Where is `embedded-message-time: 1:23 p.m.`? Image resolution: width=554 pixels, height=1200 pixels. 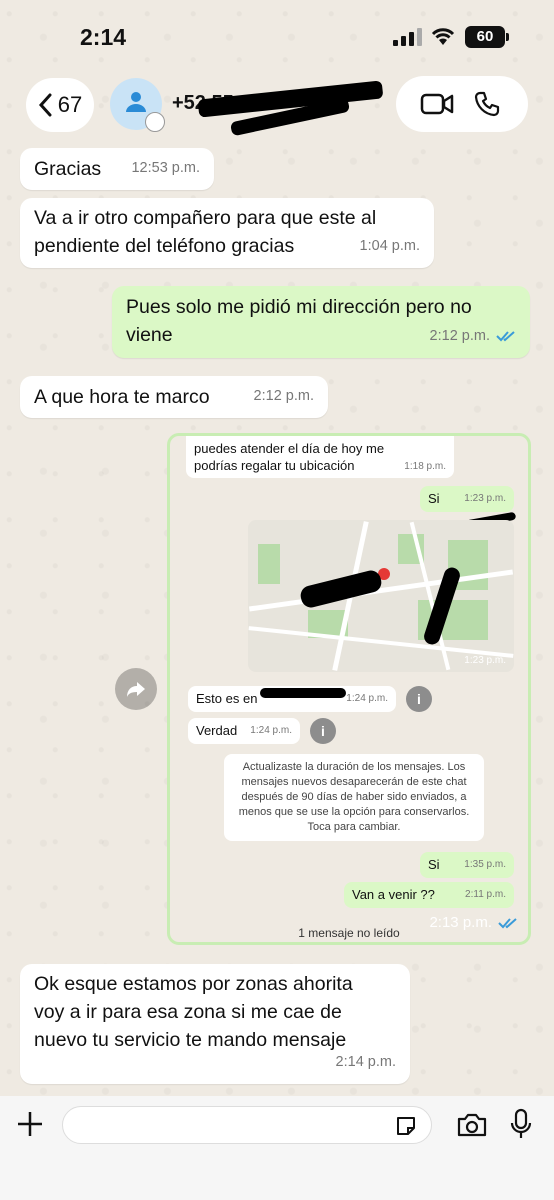 embedded-message-time: 1:23 p.m. is located at coordinates (485, 498).